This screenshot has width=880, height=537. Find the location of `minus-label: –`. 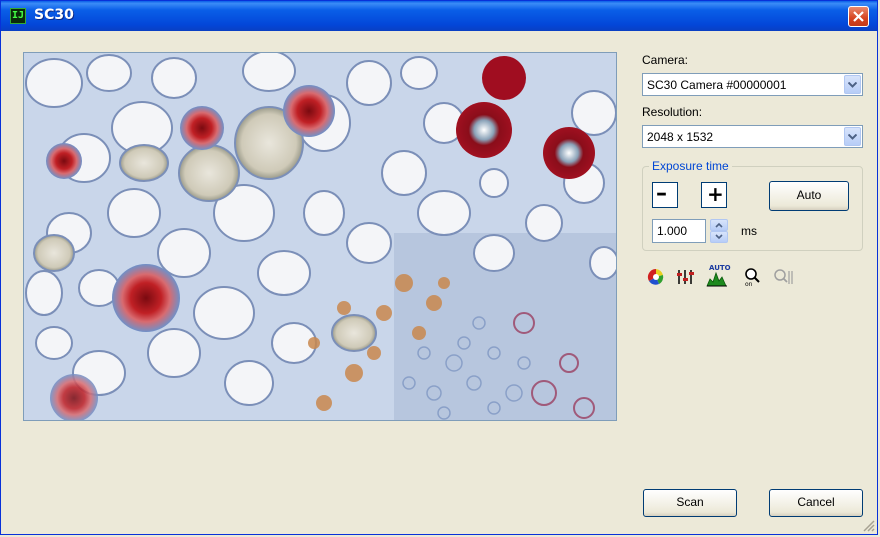

minus-label: – is located at coordinates (661, 193).